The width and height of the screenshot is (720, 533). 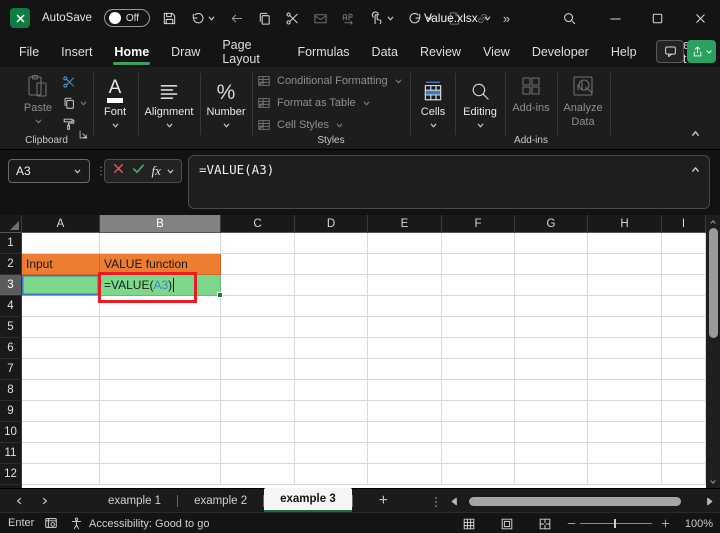 What do you see at coordinates (625, 432) in the screenshot?
I see `cell-H10` at bounding box center [625, 432].